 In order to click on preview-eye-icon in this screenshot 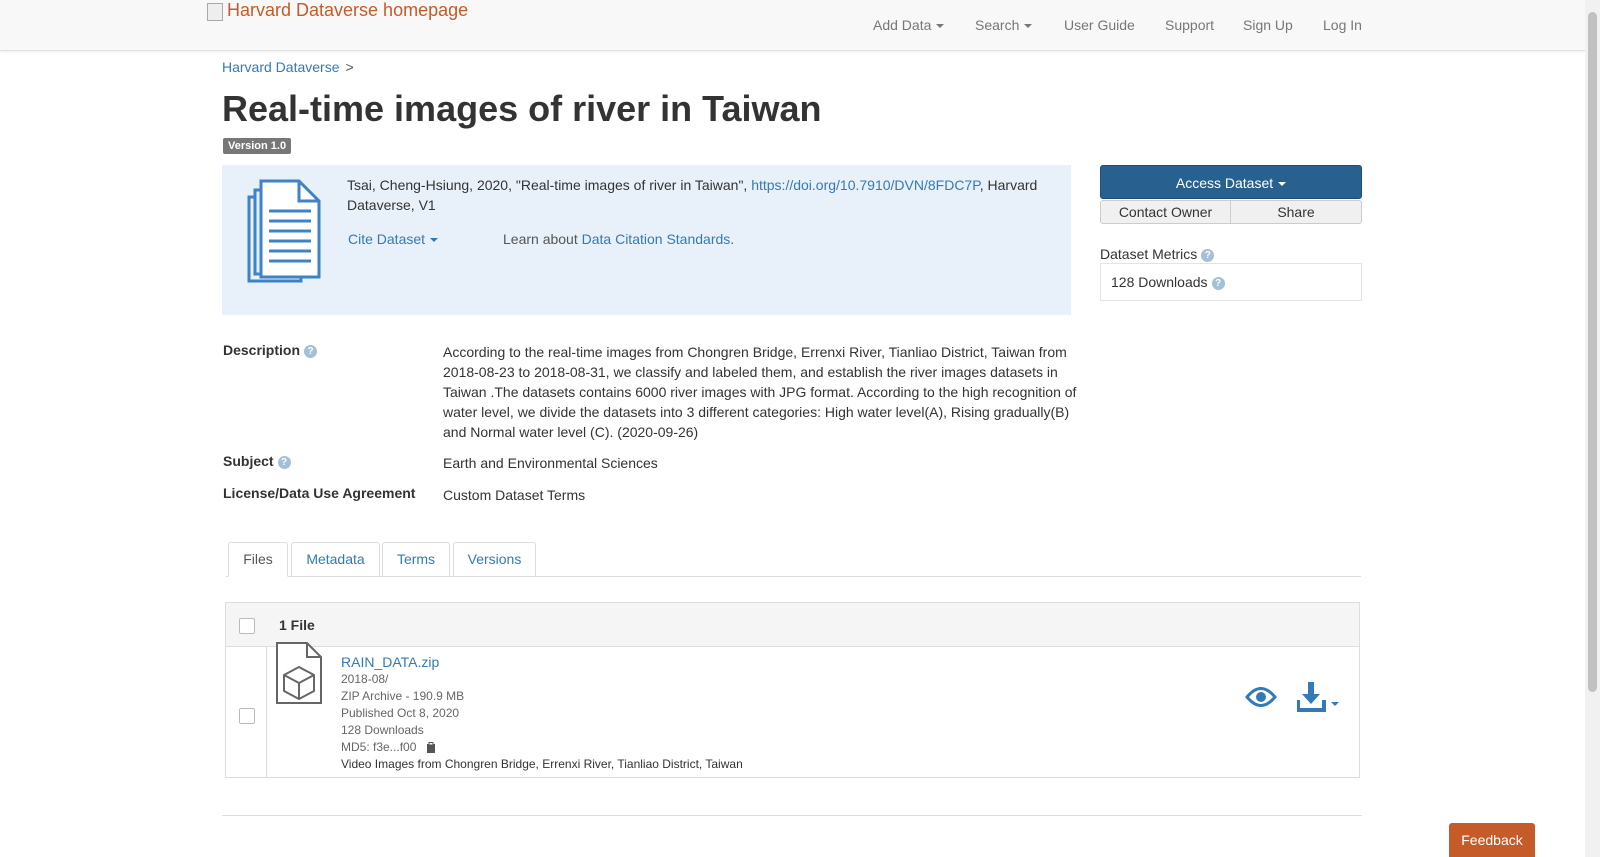, I will do `click(1261, 697)`.